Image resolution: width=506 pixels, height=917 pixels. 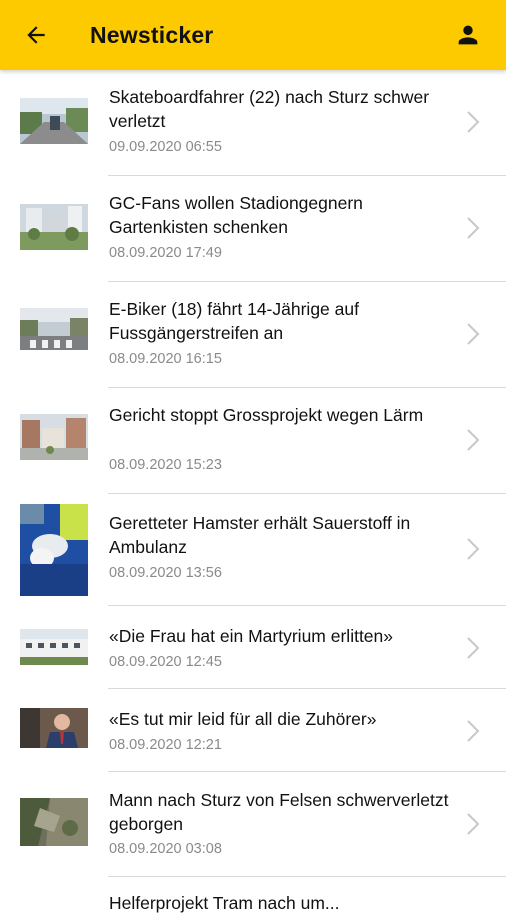 What do you see at coordinates (253, 35) in the screenshot?
I see `app-bar: Newsticker` at bounding box center [253, 35].